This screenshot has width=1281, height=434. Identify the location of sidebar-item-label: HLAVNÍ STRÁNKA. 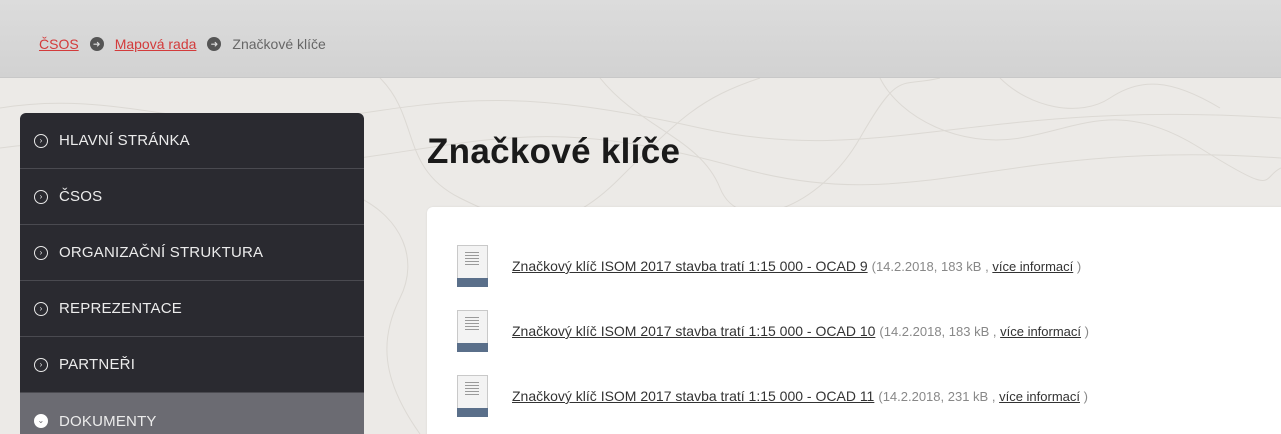
(124, 140).